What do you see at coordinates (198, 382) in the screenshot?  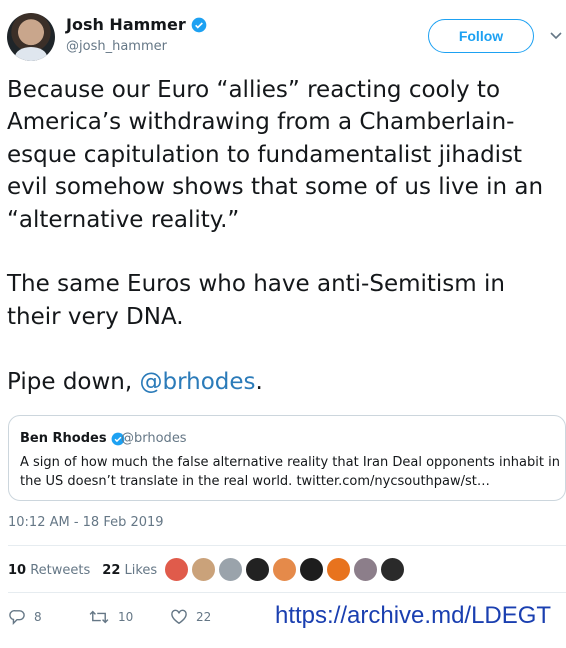 I see `mention-link: @brhodes` at bounding box center [198, 382].